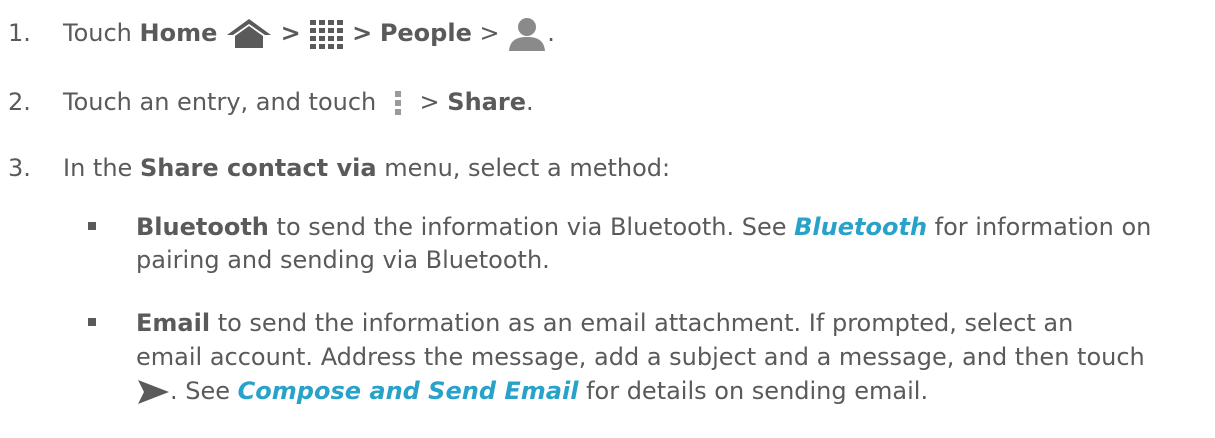 This screenshot has width=1215, height=438. I want to click on step-1: 1. Touch Home > > People > ., so click(281, 33).